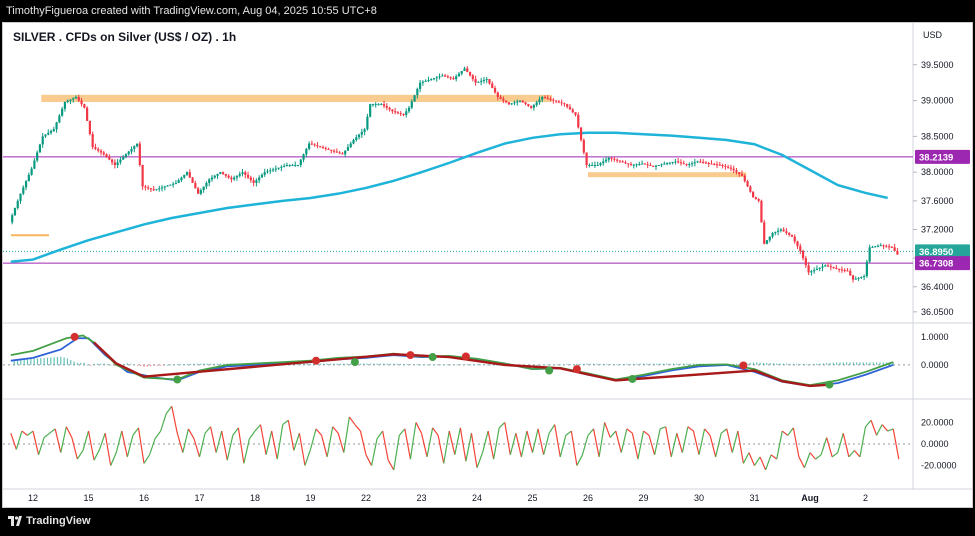 This screenshot has height=536, width=975. What do you see at coordinates (532, 498) in the screenshot?
I see `x-tick-label: 25` at bounding box center [532, 498].